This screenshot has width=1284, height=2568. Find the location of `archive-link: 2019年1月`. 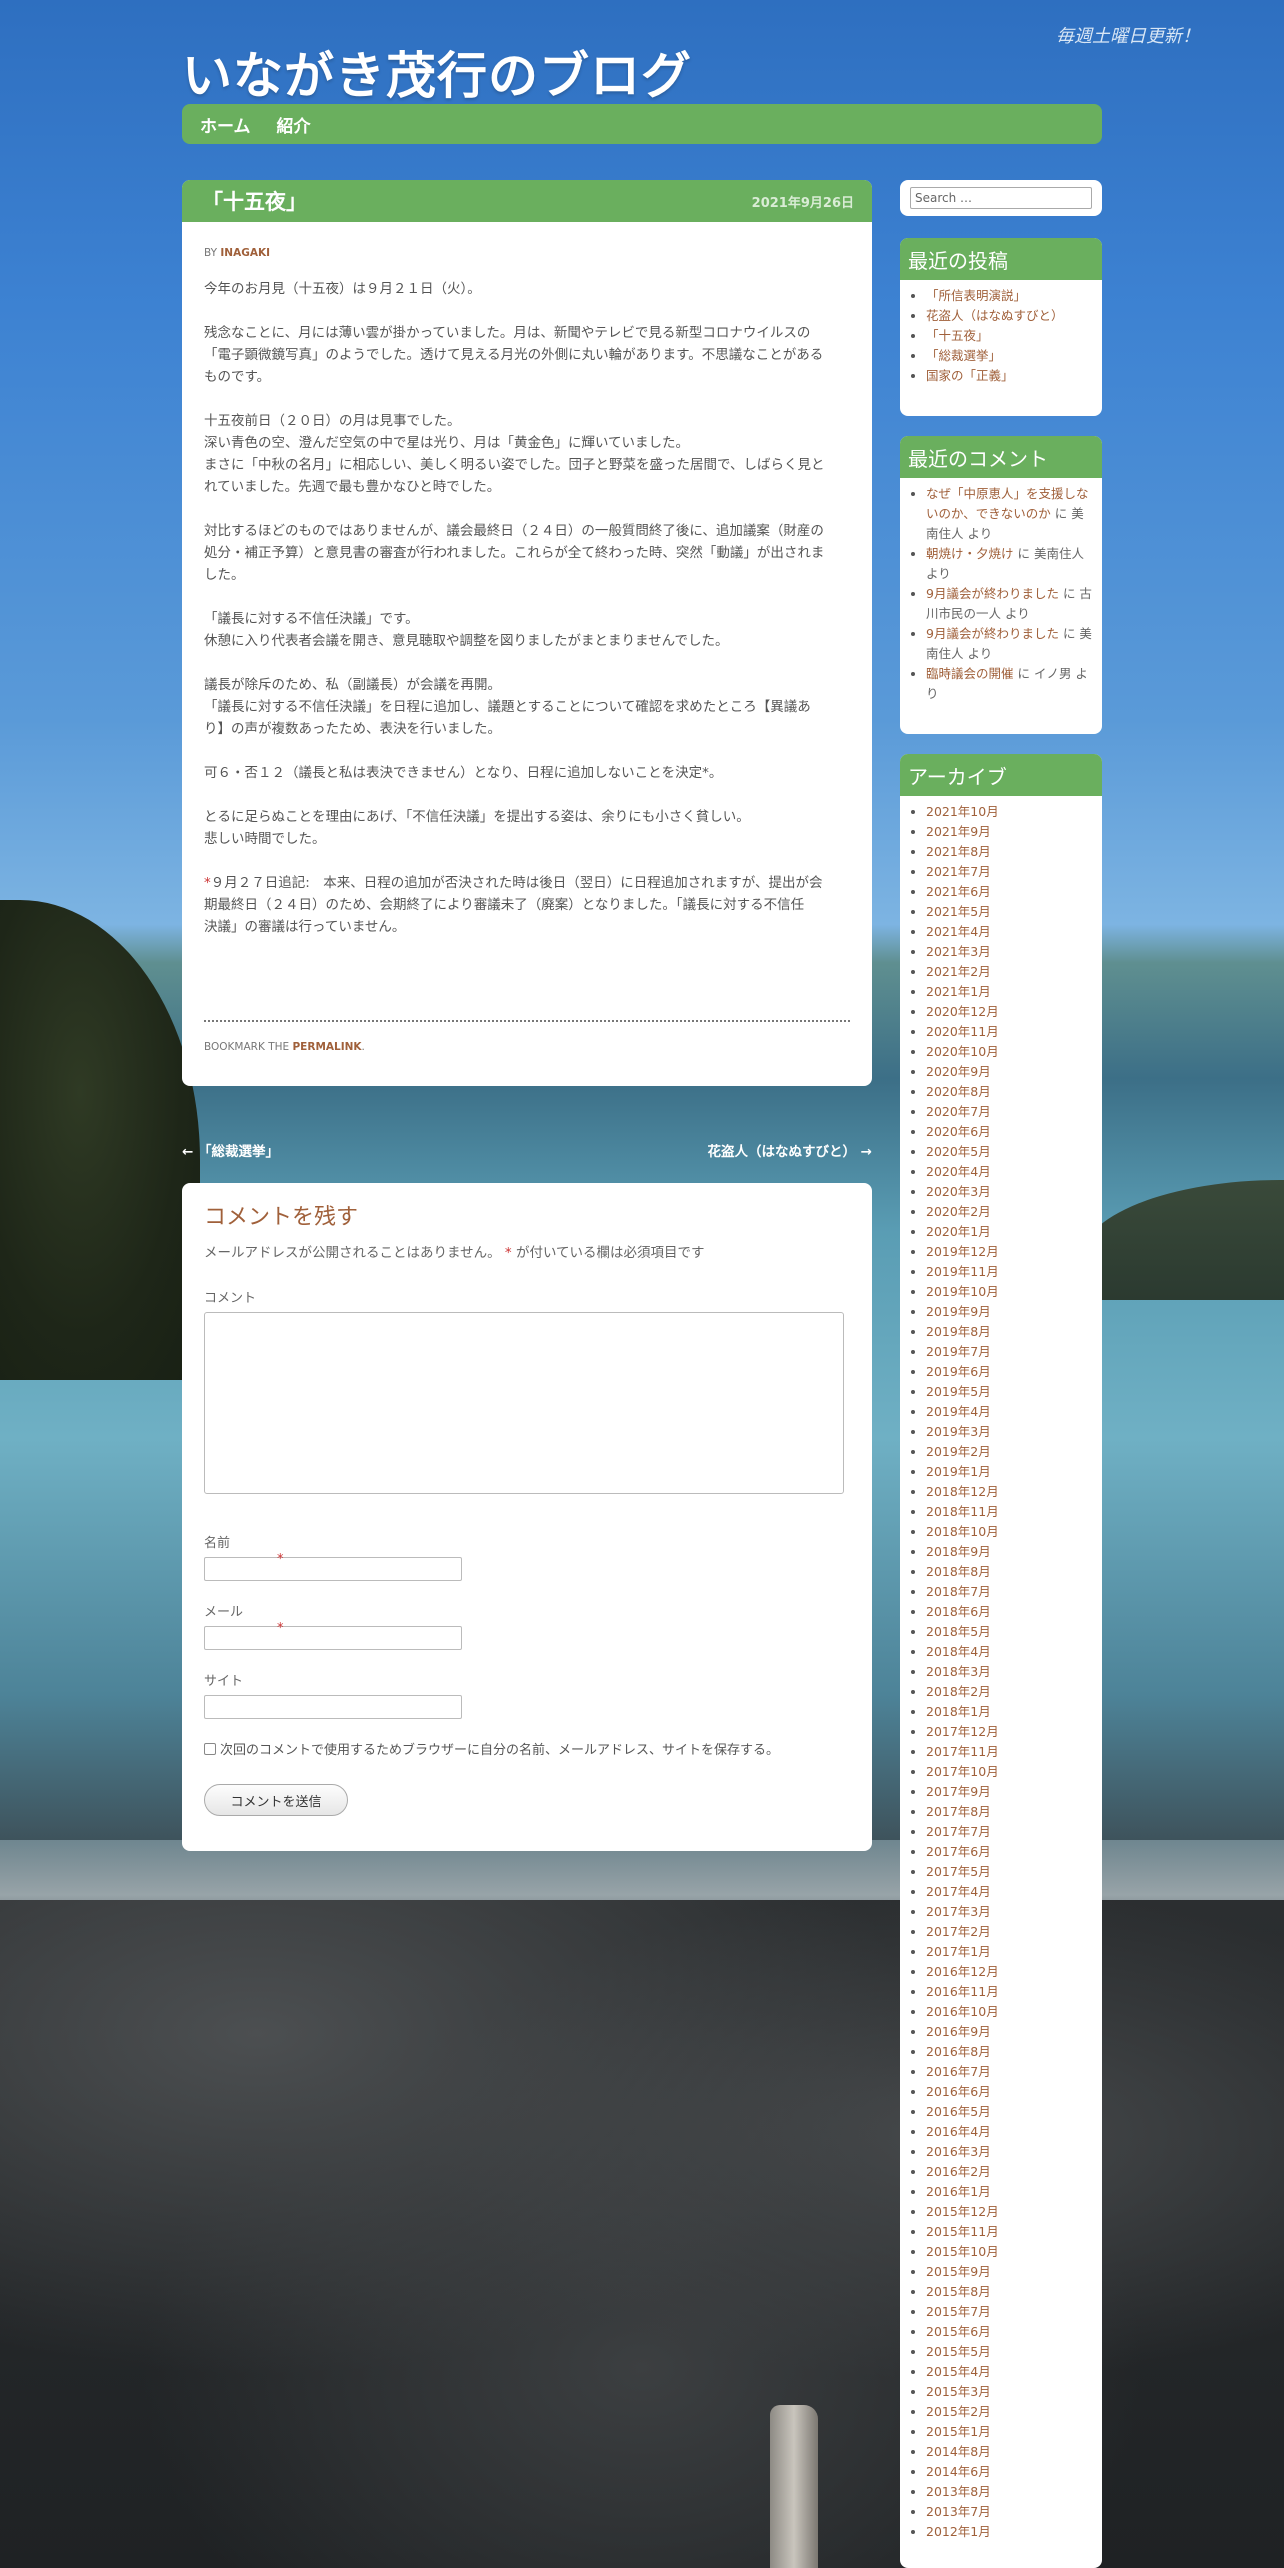

archive-link: 2019年1月 is located at coordinates (958, 1471).